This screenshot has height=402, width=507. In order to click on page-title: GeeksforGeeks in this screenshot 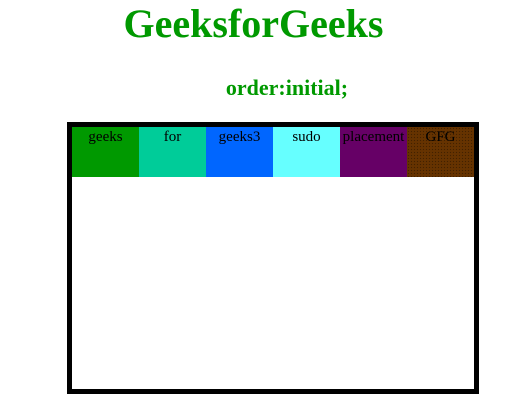, I will do `click(253, 23)`.